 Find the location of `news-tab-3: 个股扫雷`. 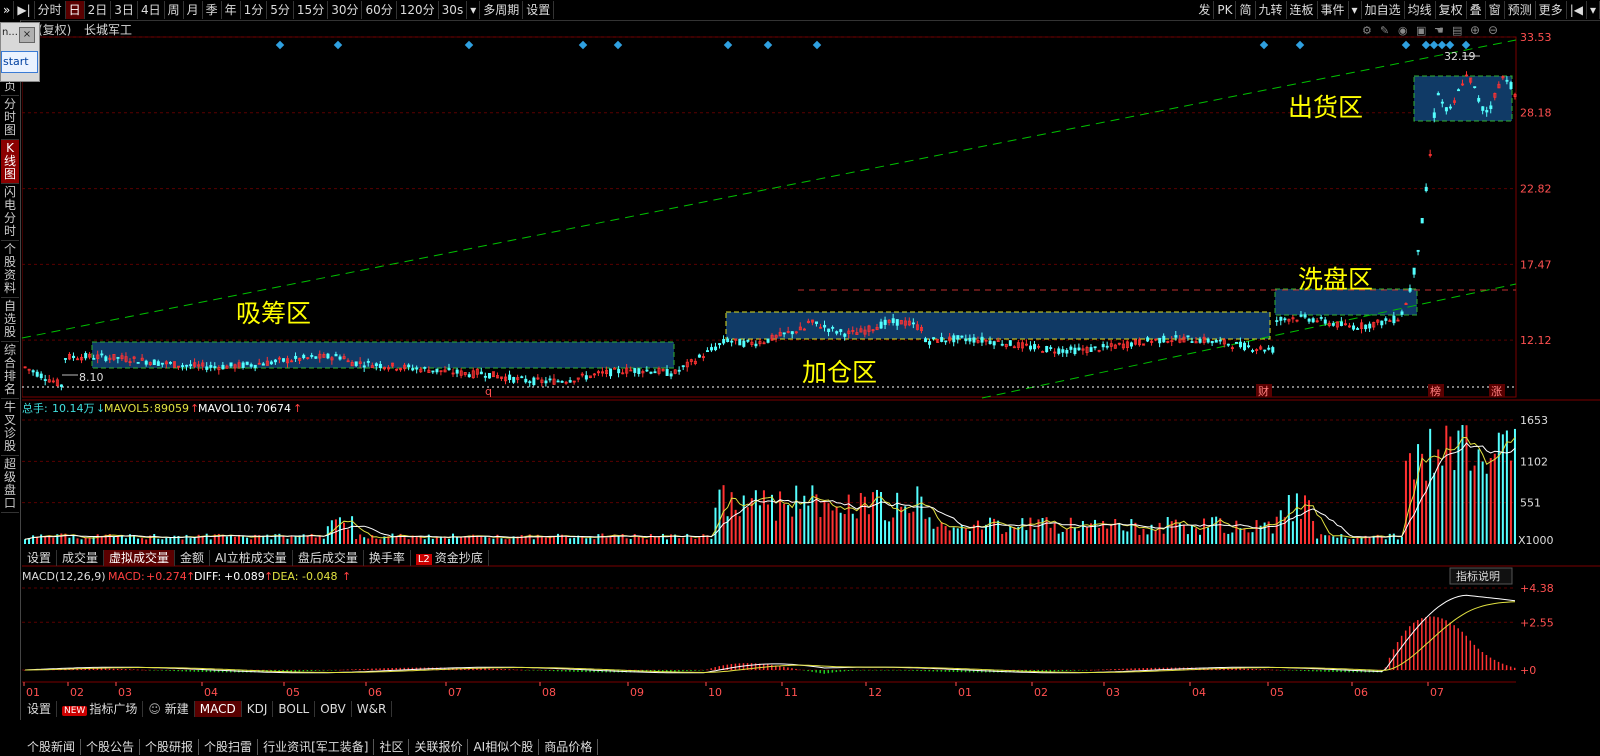

news-tab-3: 个股扫雷 is located at coordinates (229, 746).